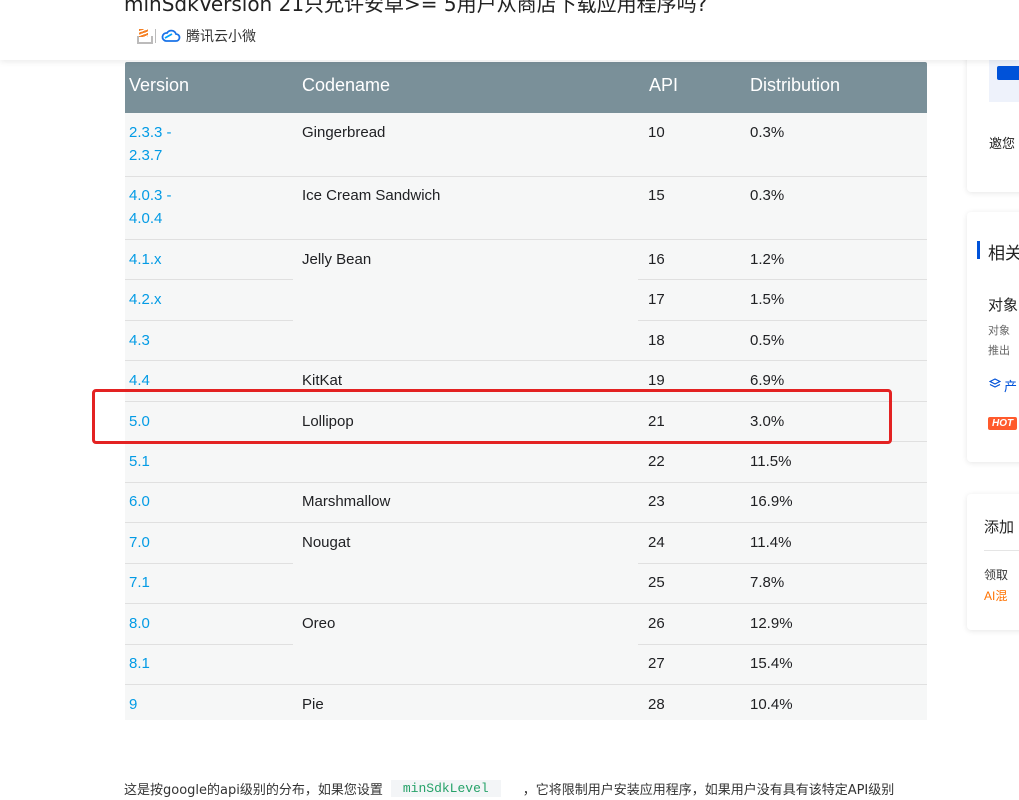  What do you see at coordinates (1002, 143) in the screenshot?
I see `invite-text: 邀您` at bounding box center [1002, 143].